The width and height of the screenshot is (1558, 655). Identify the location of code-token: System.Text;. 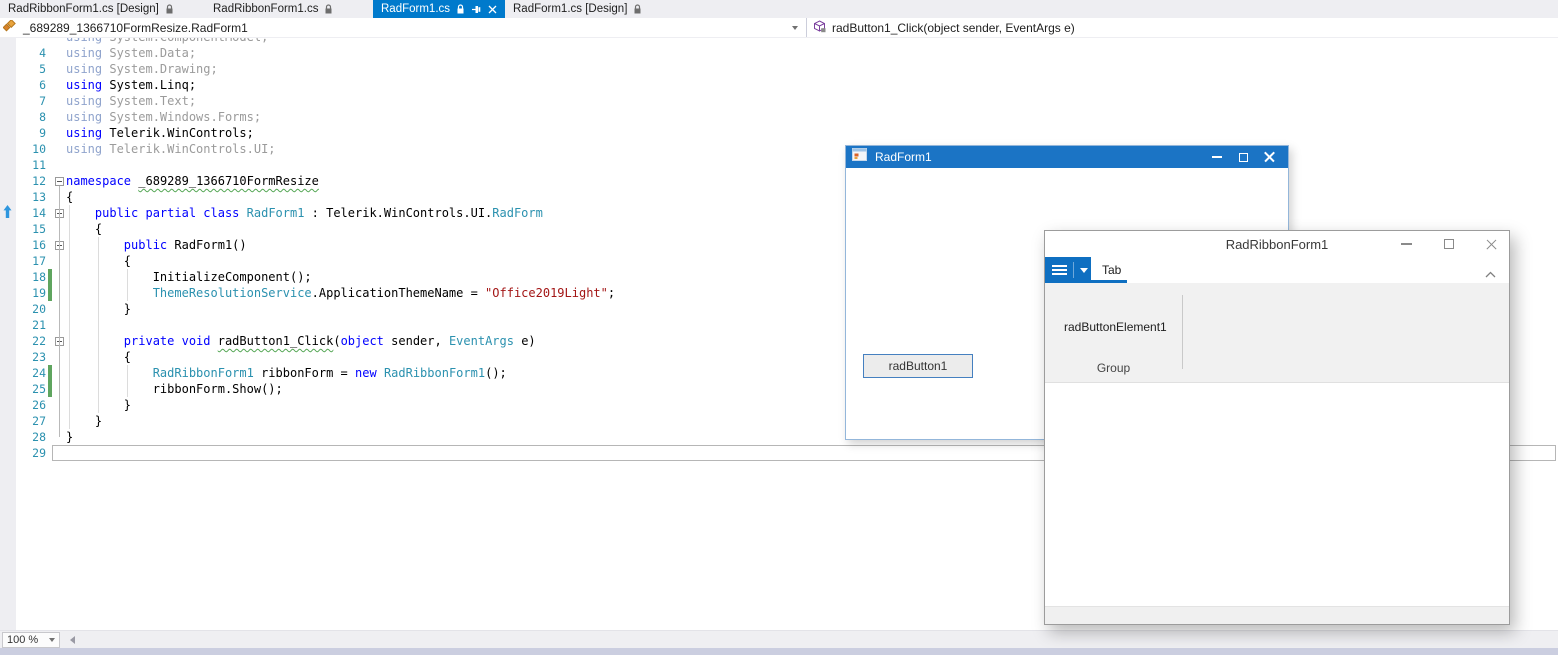
(149, 101).